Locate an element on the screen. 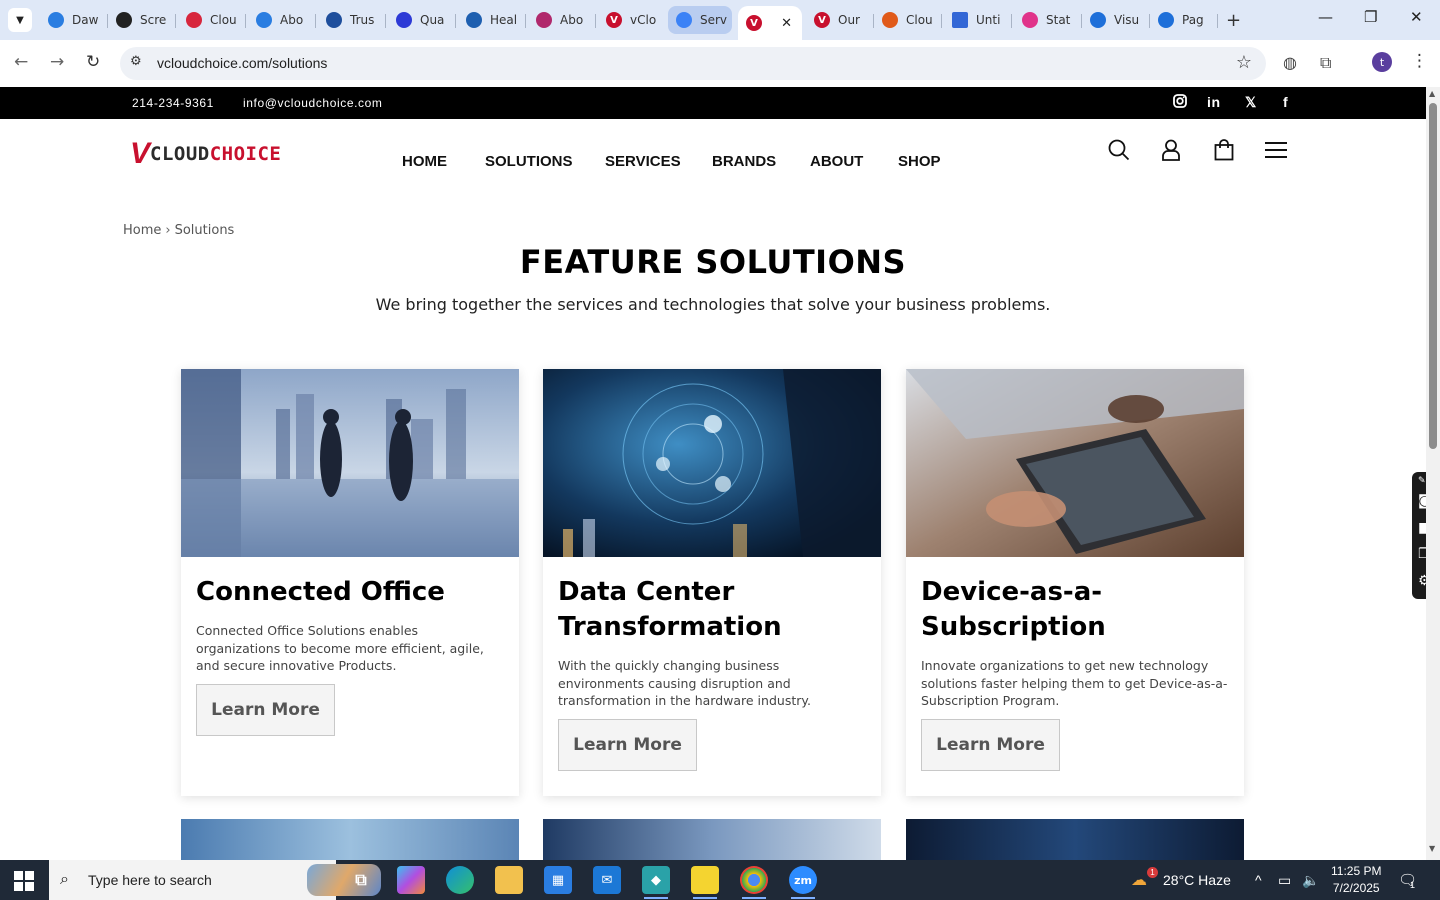  x-twitter-icon: 𝕏 is located at coordinates (1251, 102).